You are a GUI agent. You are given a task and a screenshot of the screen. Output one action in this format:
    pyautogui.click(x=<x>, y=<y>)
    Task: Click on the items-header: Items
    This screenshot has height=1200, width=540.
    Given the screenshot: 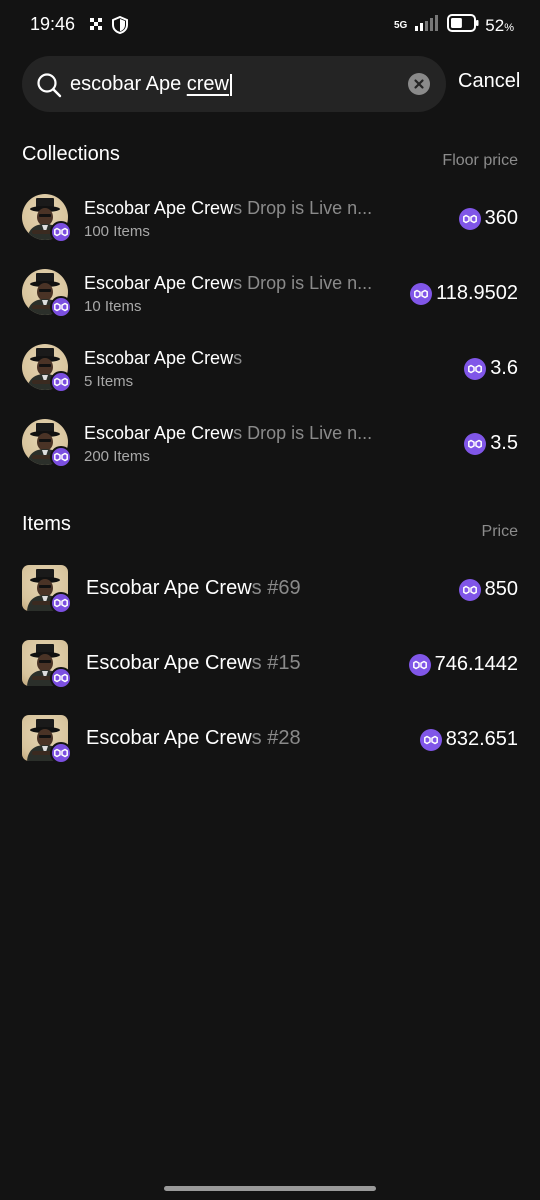 What is the action you would take?
    pyautogui.click(x=46, y=524)
    